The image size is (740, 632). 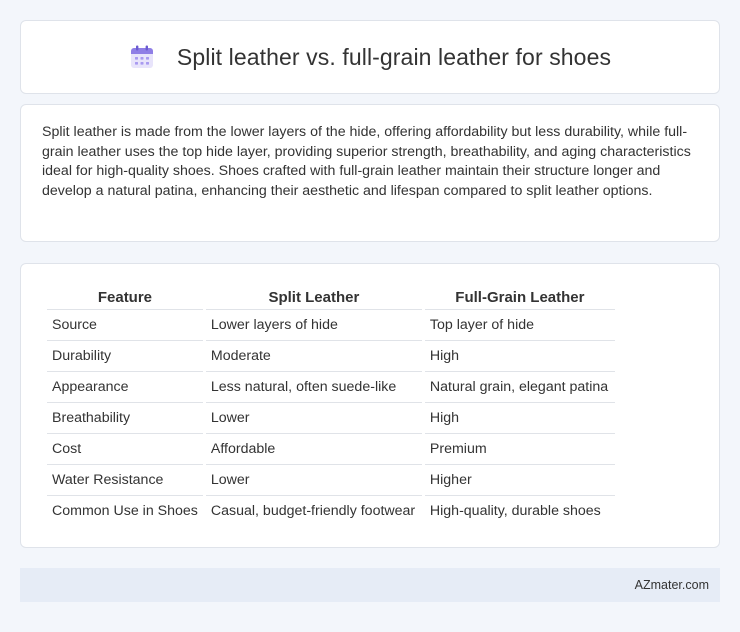 I want to click on feature-cell: Breathability, so click(x=125, y=417).